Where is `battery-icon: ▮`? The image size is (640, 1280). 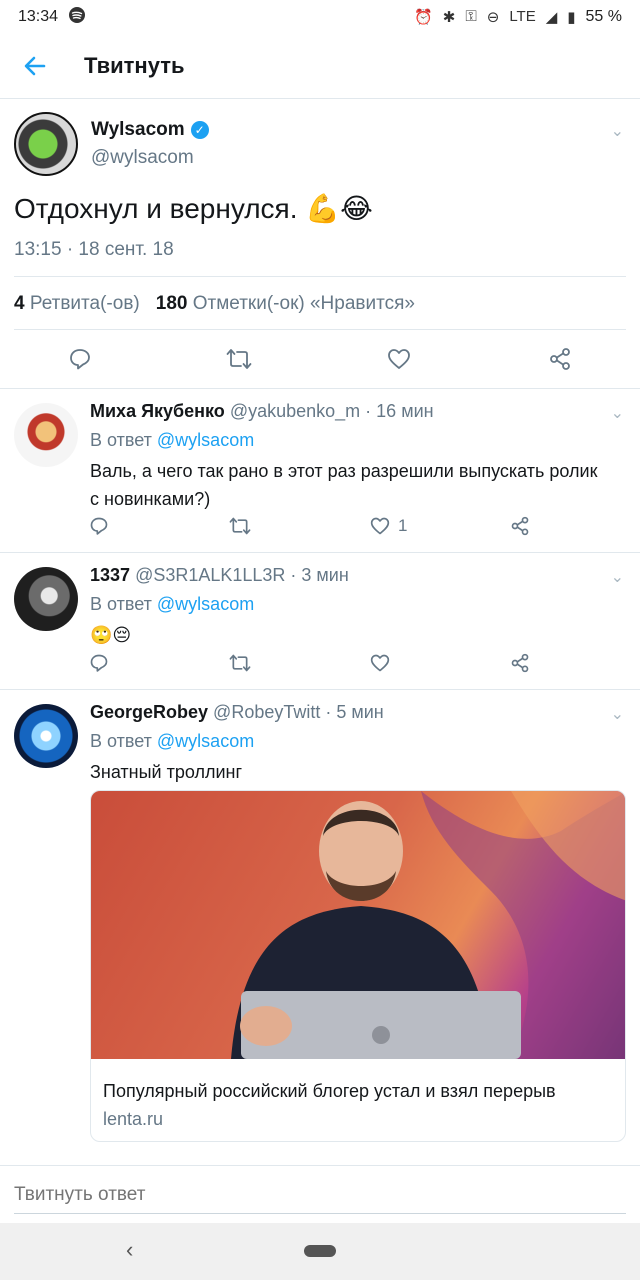 battery-icon: ▮ is located at coordinates (571, 17).